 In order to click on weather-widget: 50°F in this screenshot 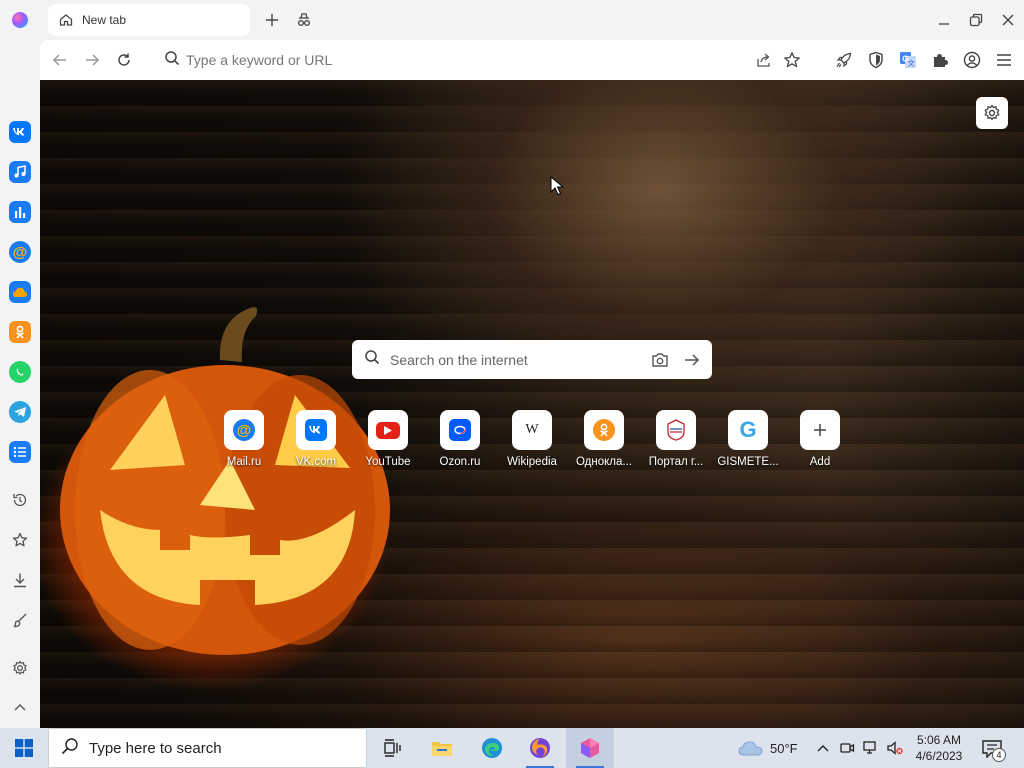, I will do `click(768, 748)`.